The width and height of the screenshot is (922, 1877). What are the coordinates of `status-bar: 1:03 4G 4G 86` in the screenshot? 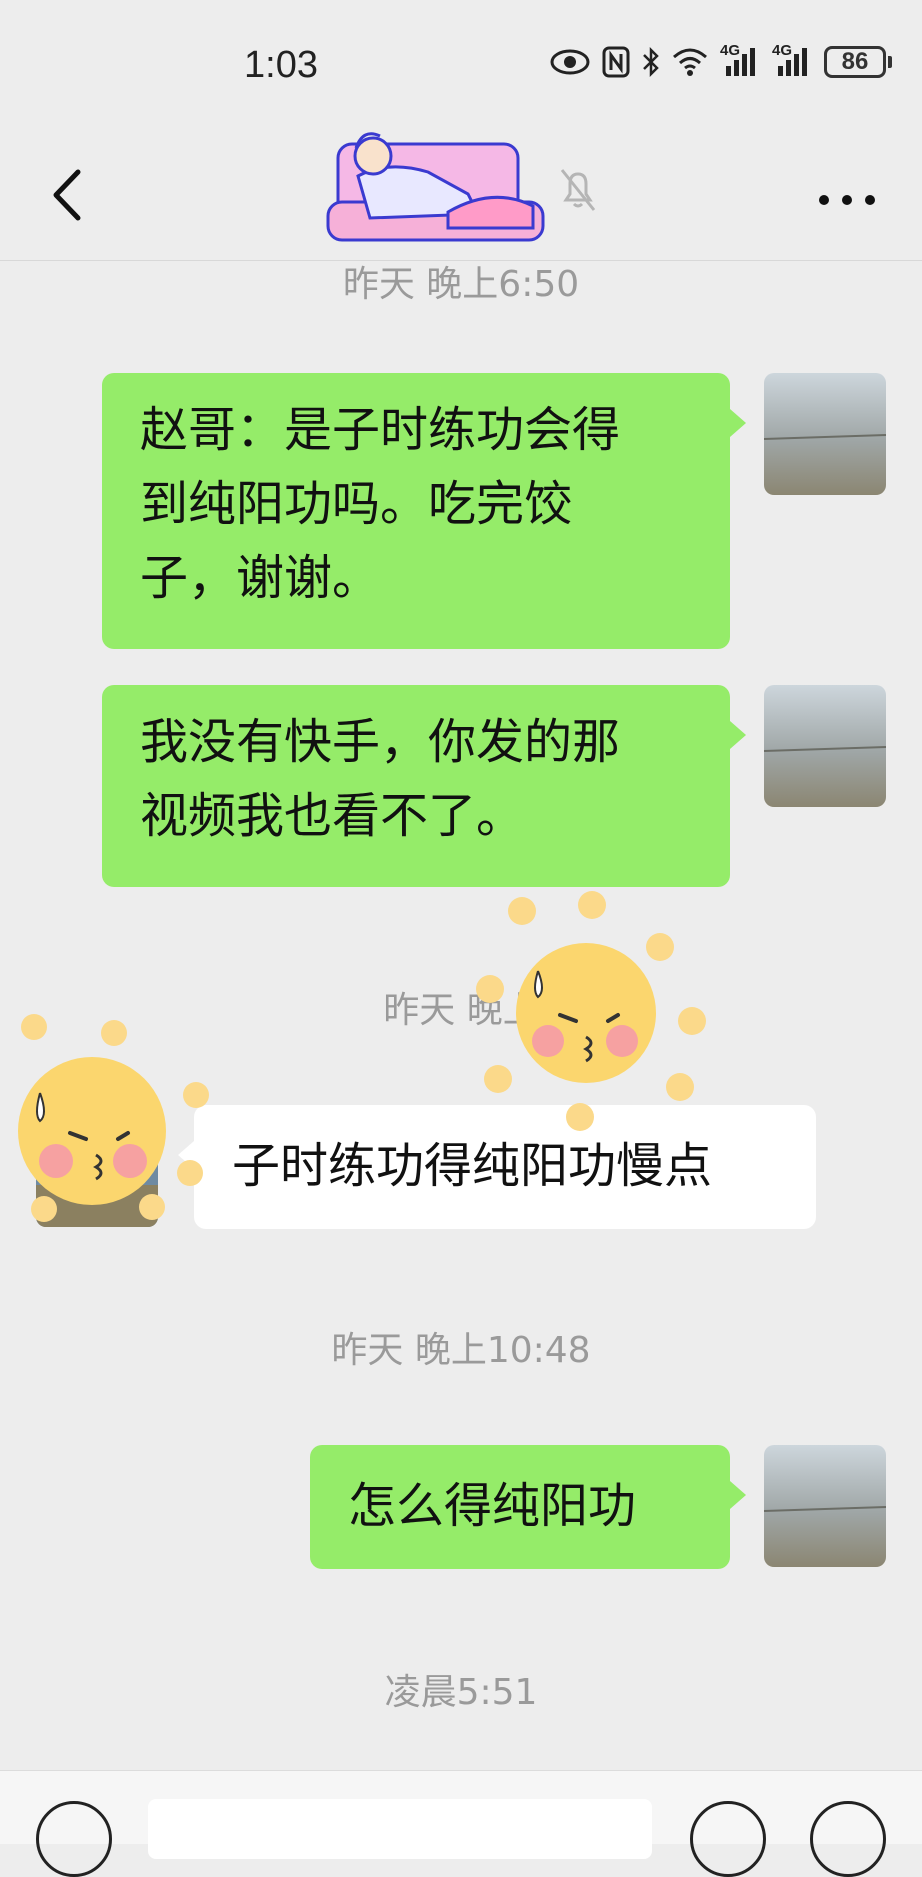 It's located at (461, 65).